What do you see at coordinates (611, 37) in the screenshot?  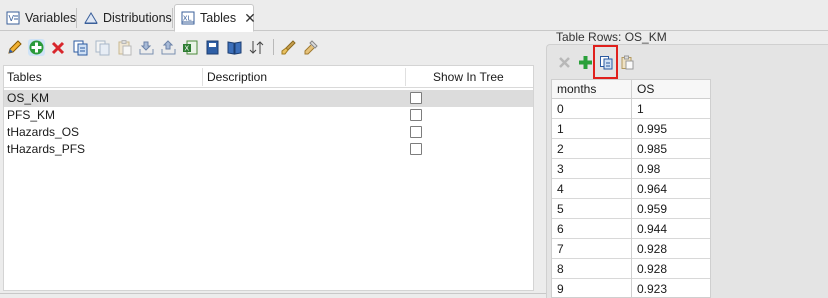 I see `table-rows-title: Table Rows: OS_KM` at bounding box center [611, 37].